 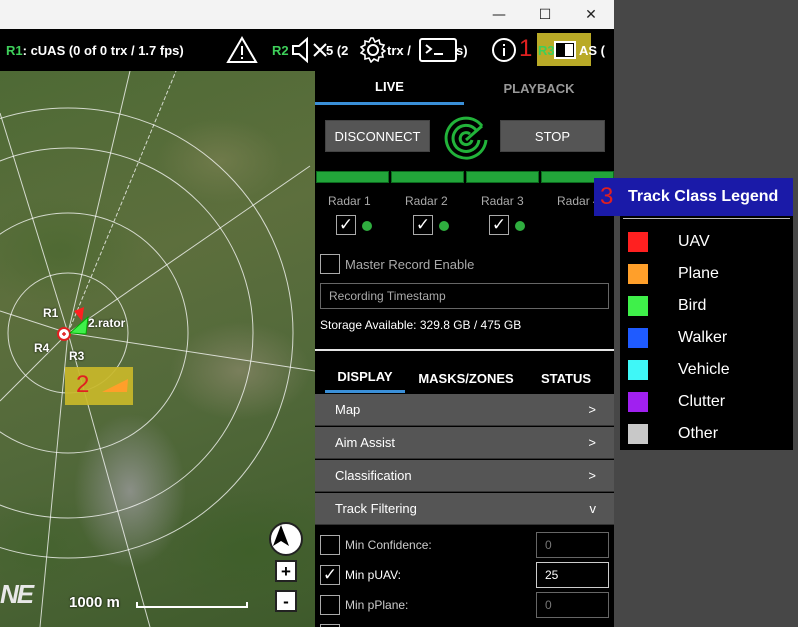 What do you see at coordinates (464, 296) in the screenshot?
I see `recording-timestamp-input: Recording Timestamp` at bounding box center [464, 296].